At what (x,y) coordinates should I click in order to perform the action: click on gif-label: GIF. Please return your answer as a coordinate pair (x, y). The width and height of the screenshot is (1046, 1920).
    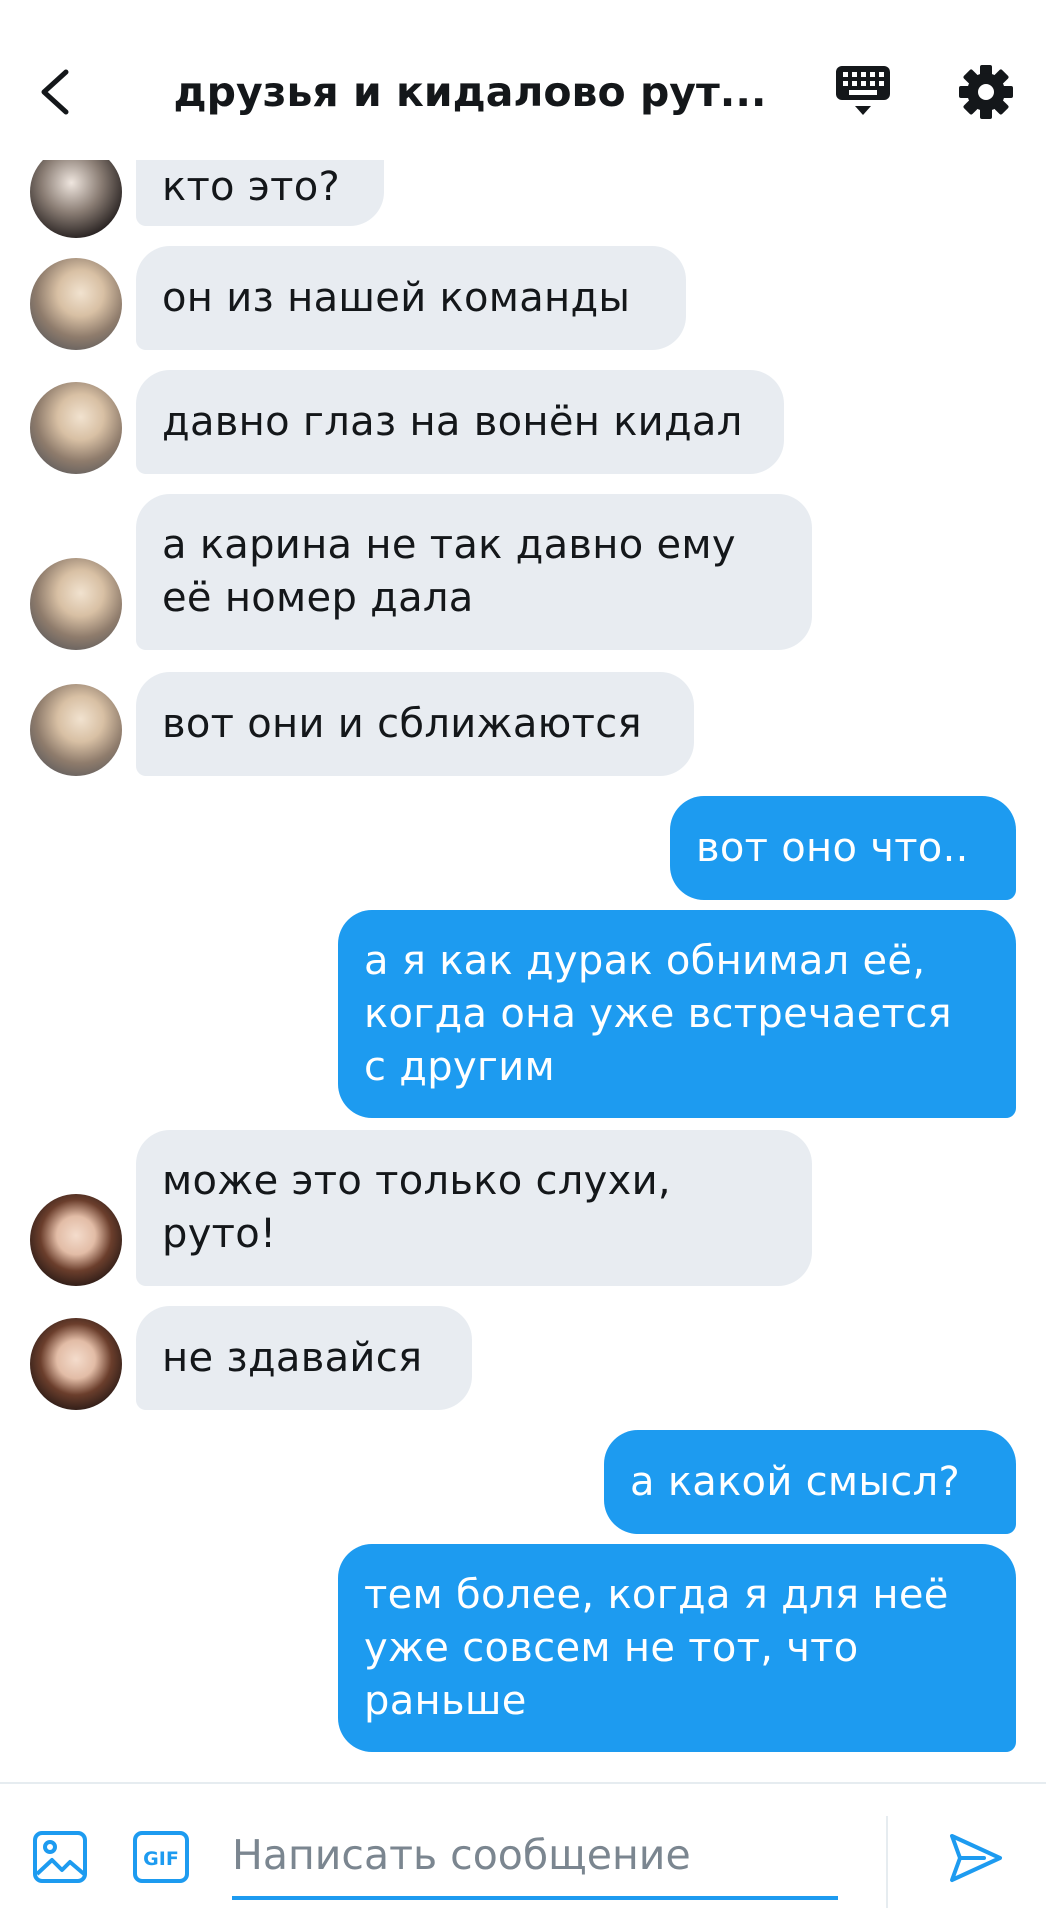
    Looking at the image, I should click on (161, 1859).